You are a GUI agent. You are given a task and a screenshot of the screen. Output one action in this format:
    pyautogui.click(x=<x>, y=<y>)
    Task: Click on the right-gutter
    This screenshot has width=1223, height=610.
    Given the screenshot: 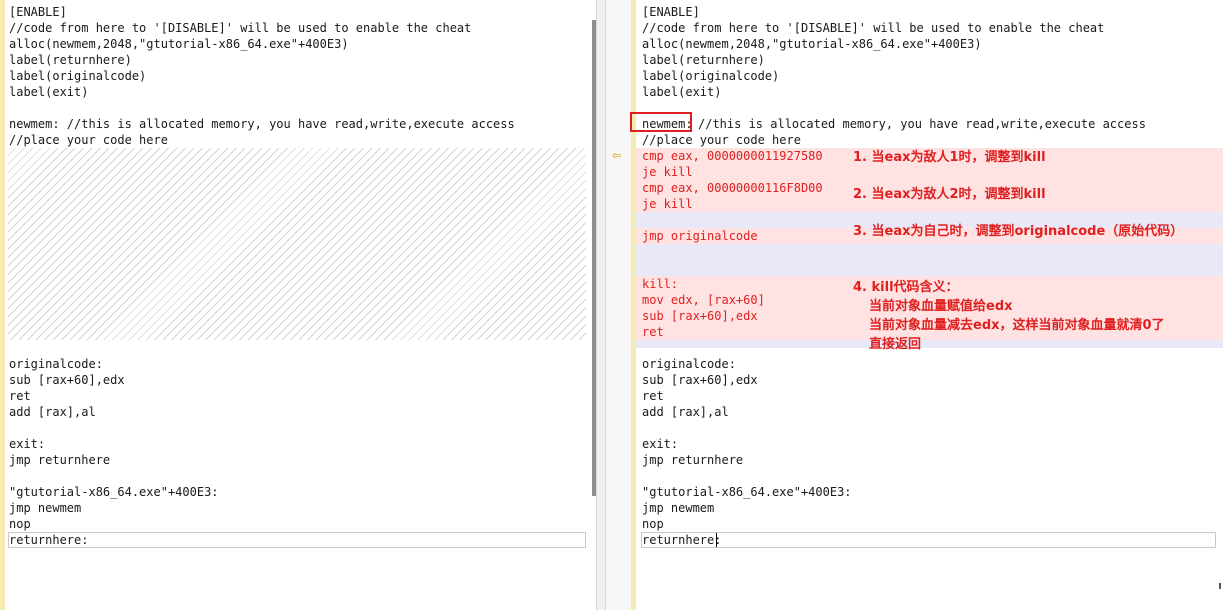 What is the action you would take?
    pyautogui.click(x=621, y=305)
    